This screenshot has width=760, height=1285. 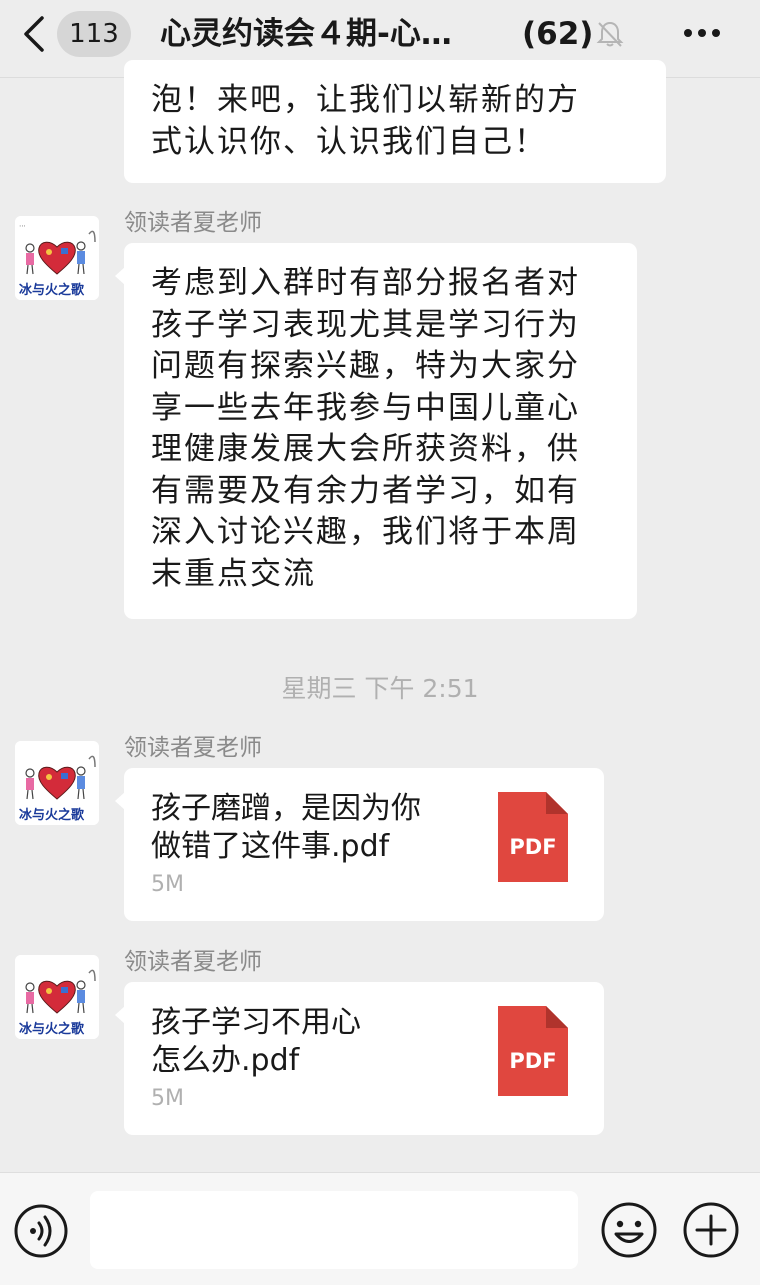 What do you see at coordinates (334, 1230) in the screenshot?
I see `message-input` at bounding box center [334, 1230].